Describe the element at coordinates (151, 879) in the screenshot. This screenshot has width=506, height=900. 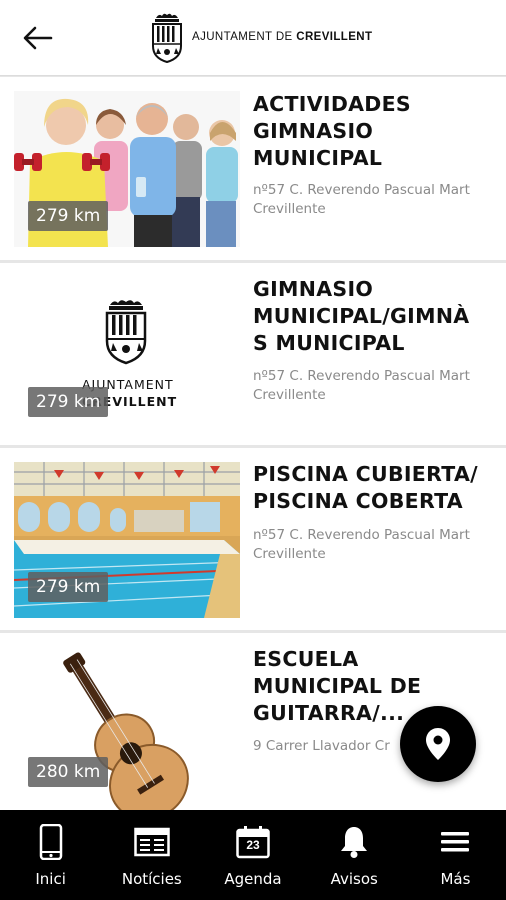
I see `nav-label: Notícies` at that location.